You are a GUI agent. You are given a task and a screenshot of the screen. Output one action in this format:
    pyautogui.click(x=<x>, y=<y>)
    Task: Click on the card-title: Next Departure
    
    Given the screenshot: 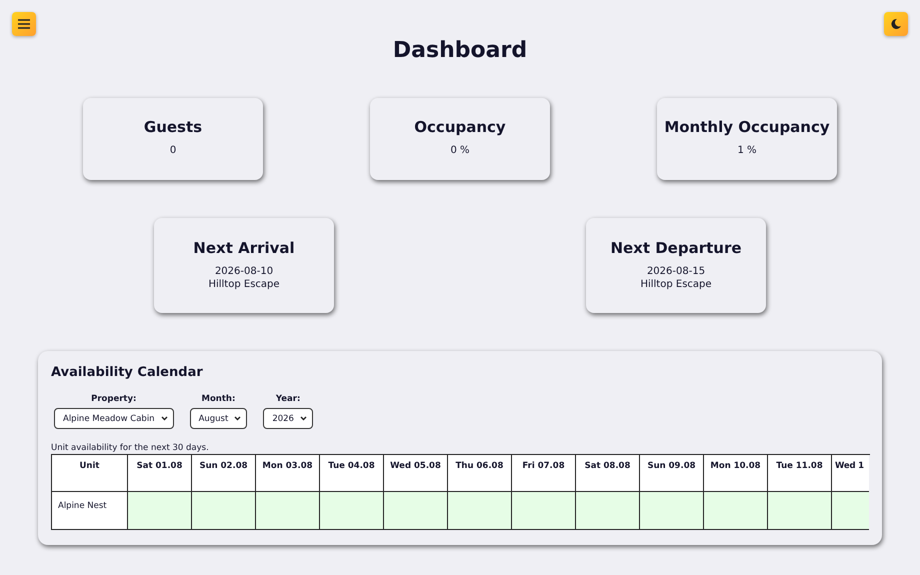 What is the action you would take?
    pyautogui.click(x=676, y=248)
    